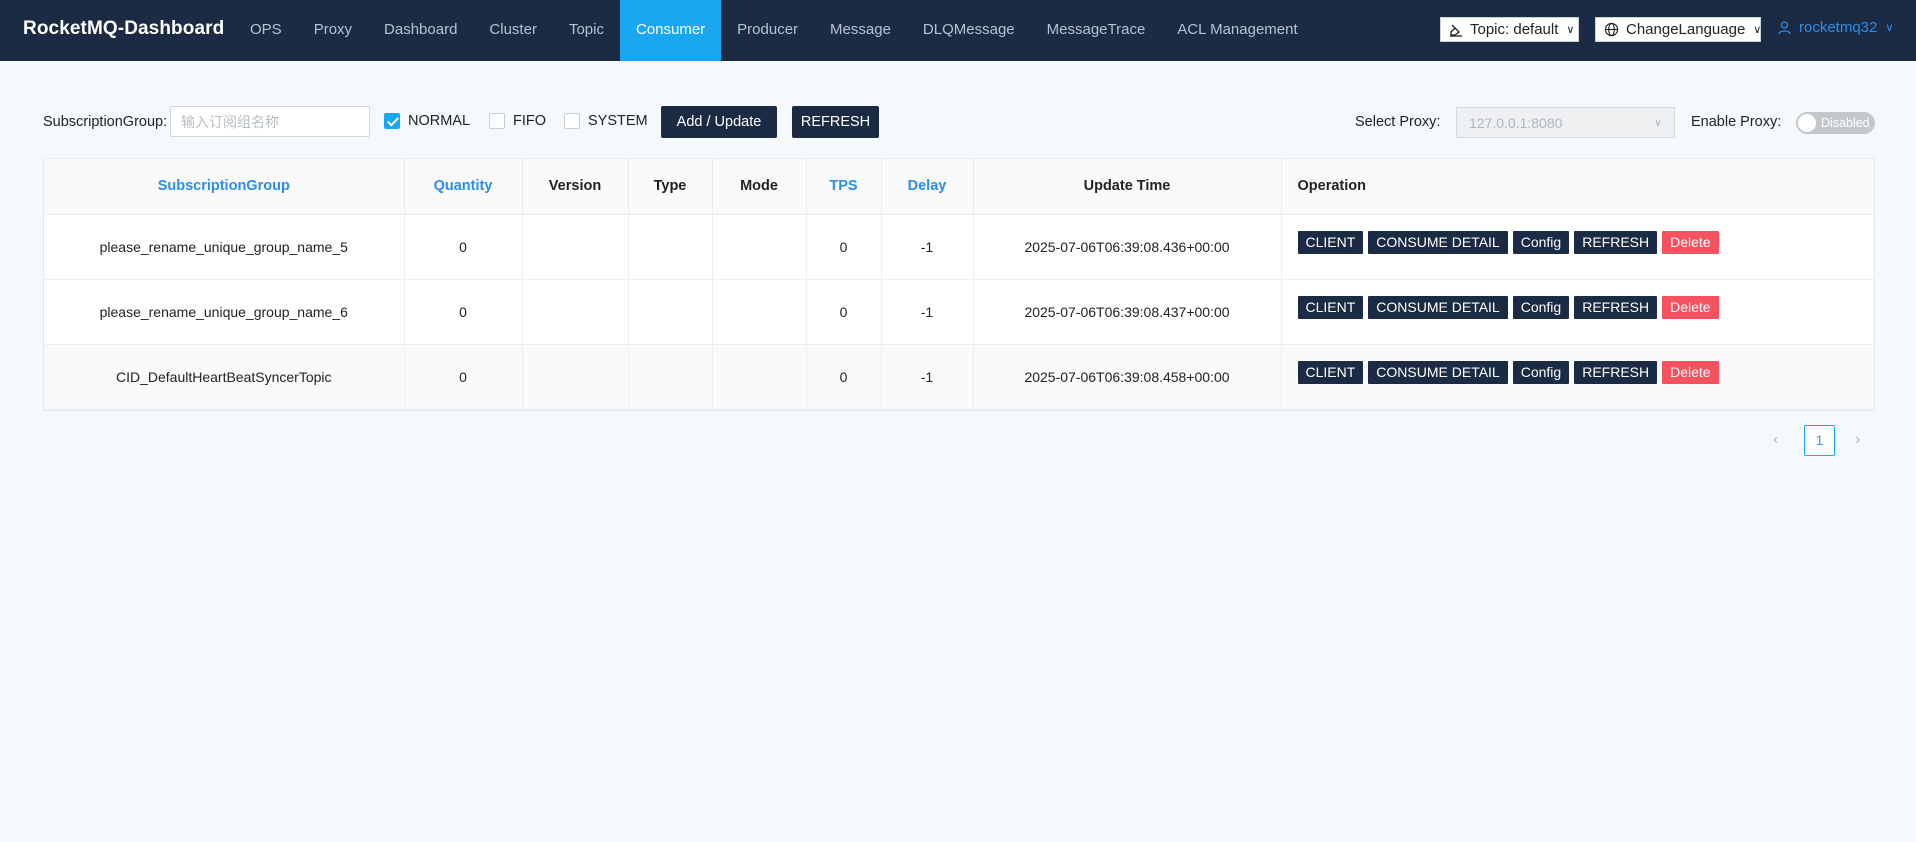 The width and height of the screenshot is (1916, 842). I want to click on enable-proxy-toggle: Disabled, so click(1835, 123).